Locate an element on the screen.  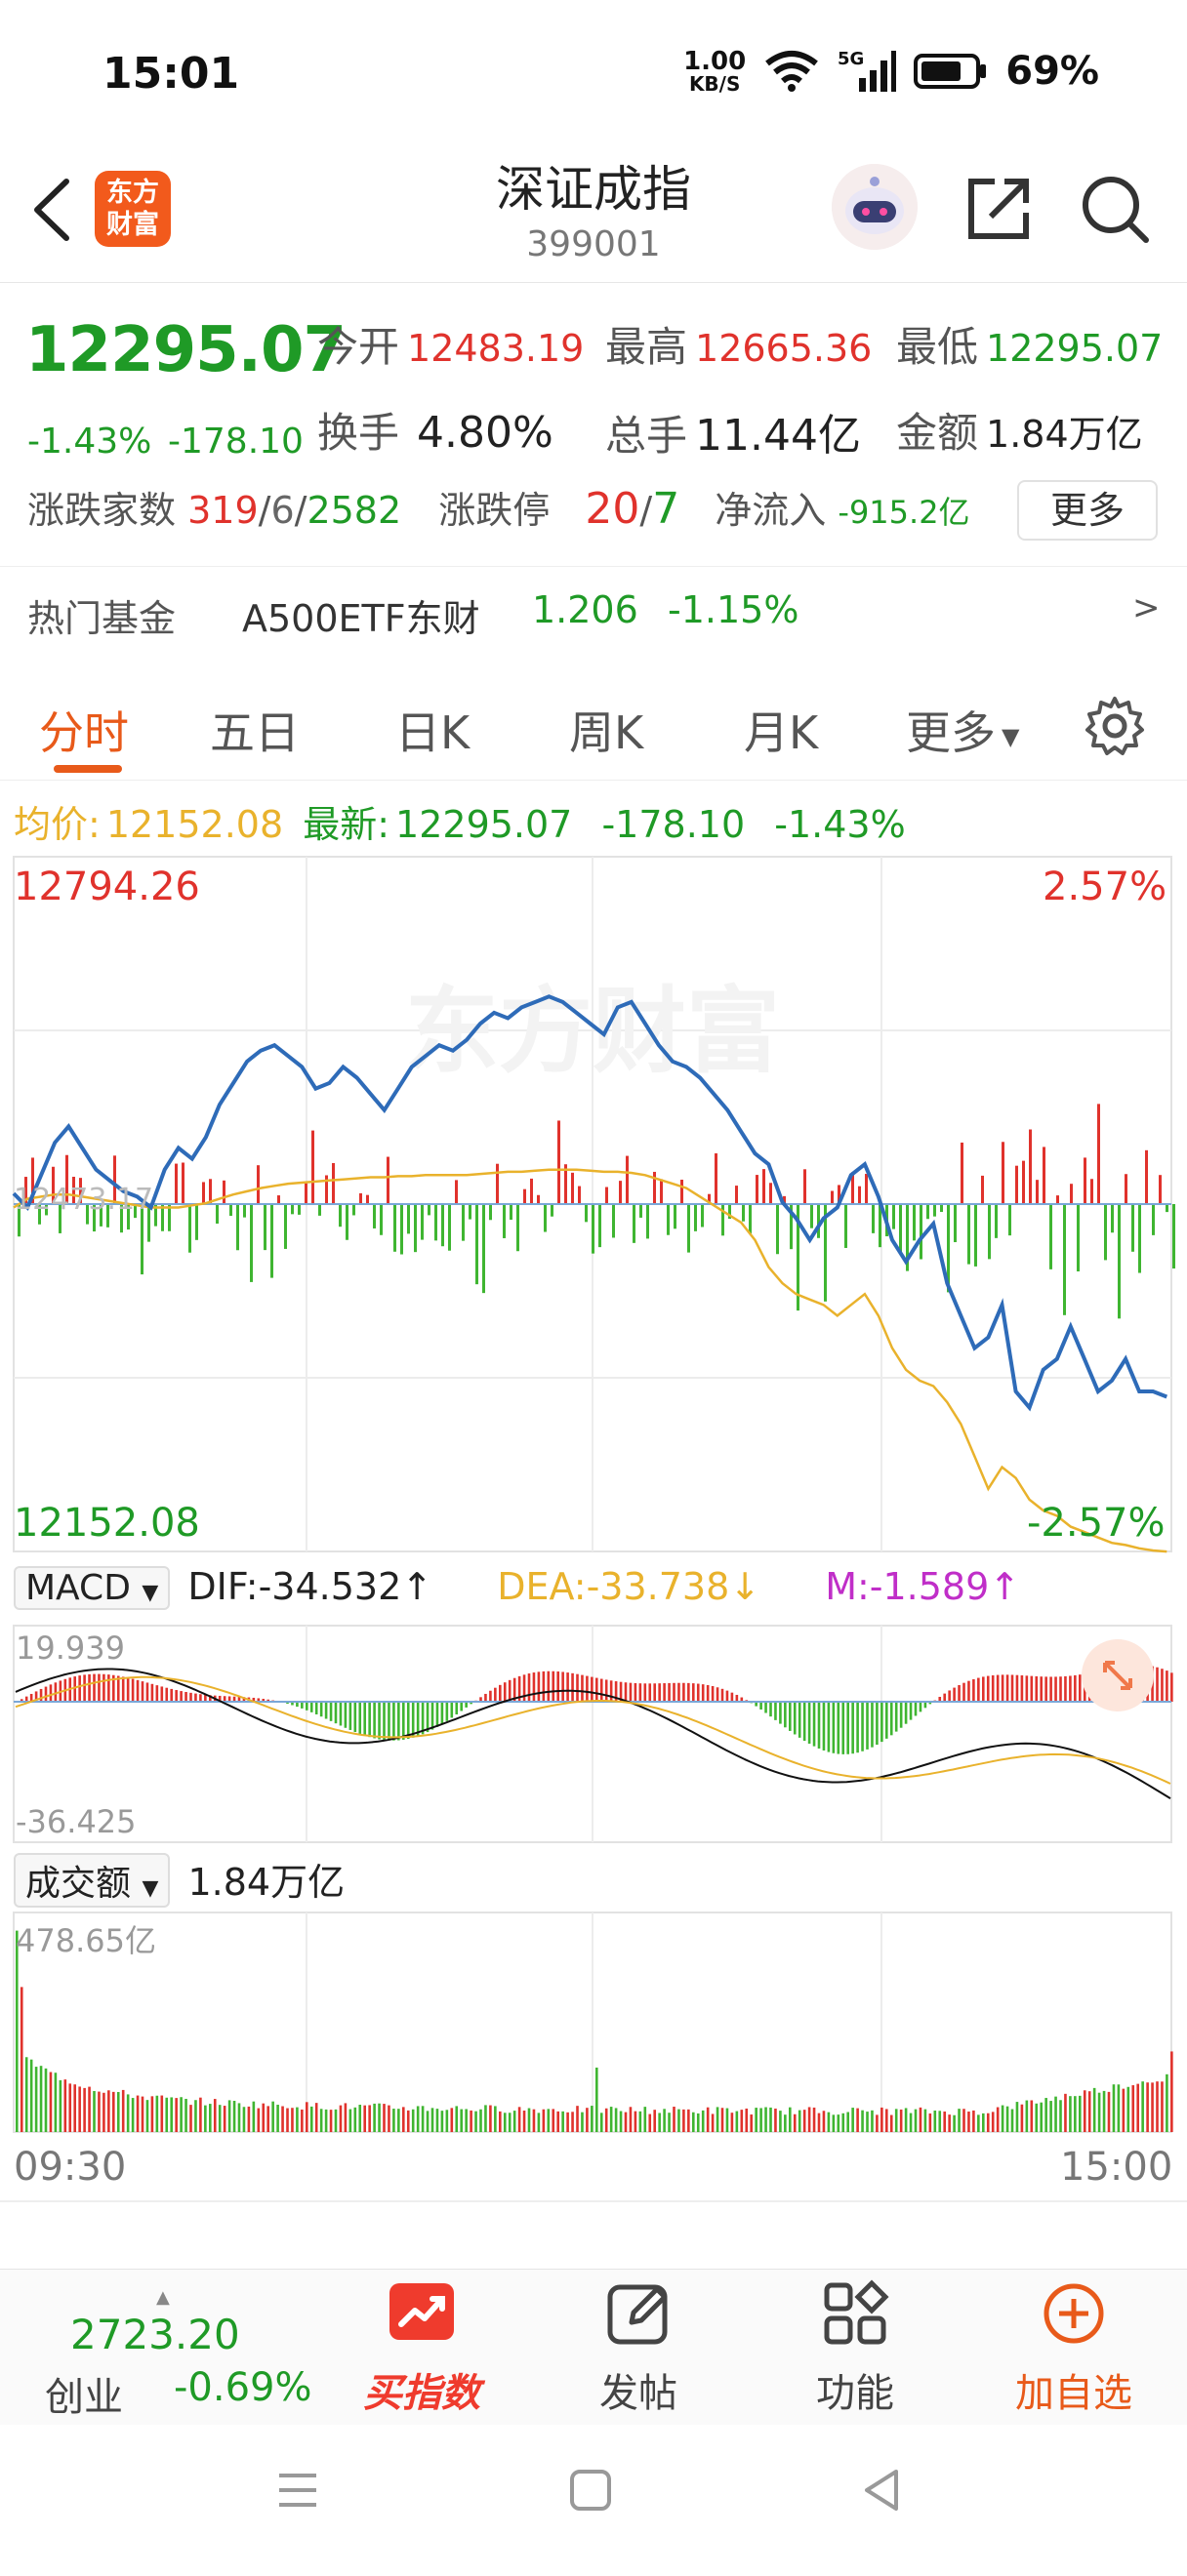
function-button: 功能 is located at coordinates (855, 2348).